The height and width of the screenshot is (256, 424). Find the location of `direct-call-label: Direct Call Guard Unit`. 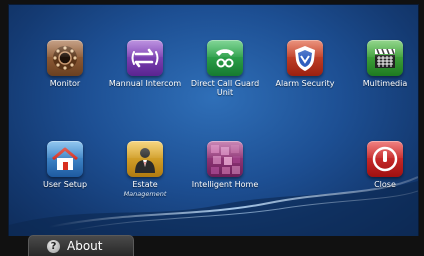

direct-call-label: Direct Call Guard Unit is located at coordinates (225, 88).